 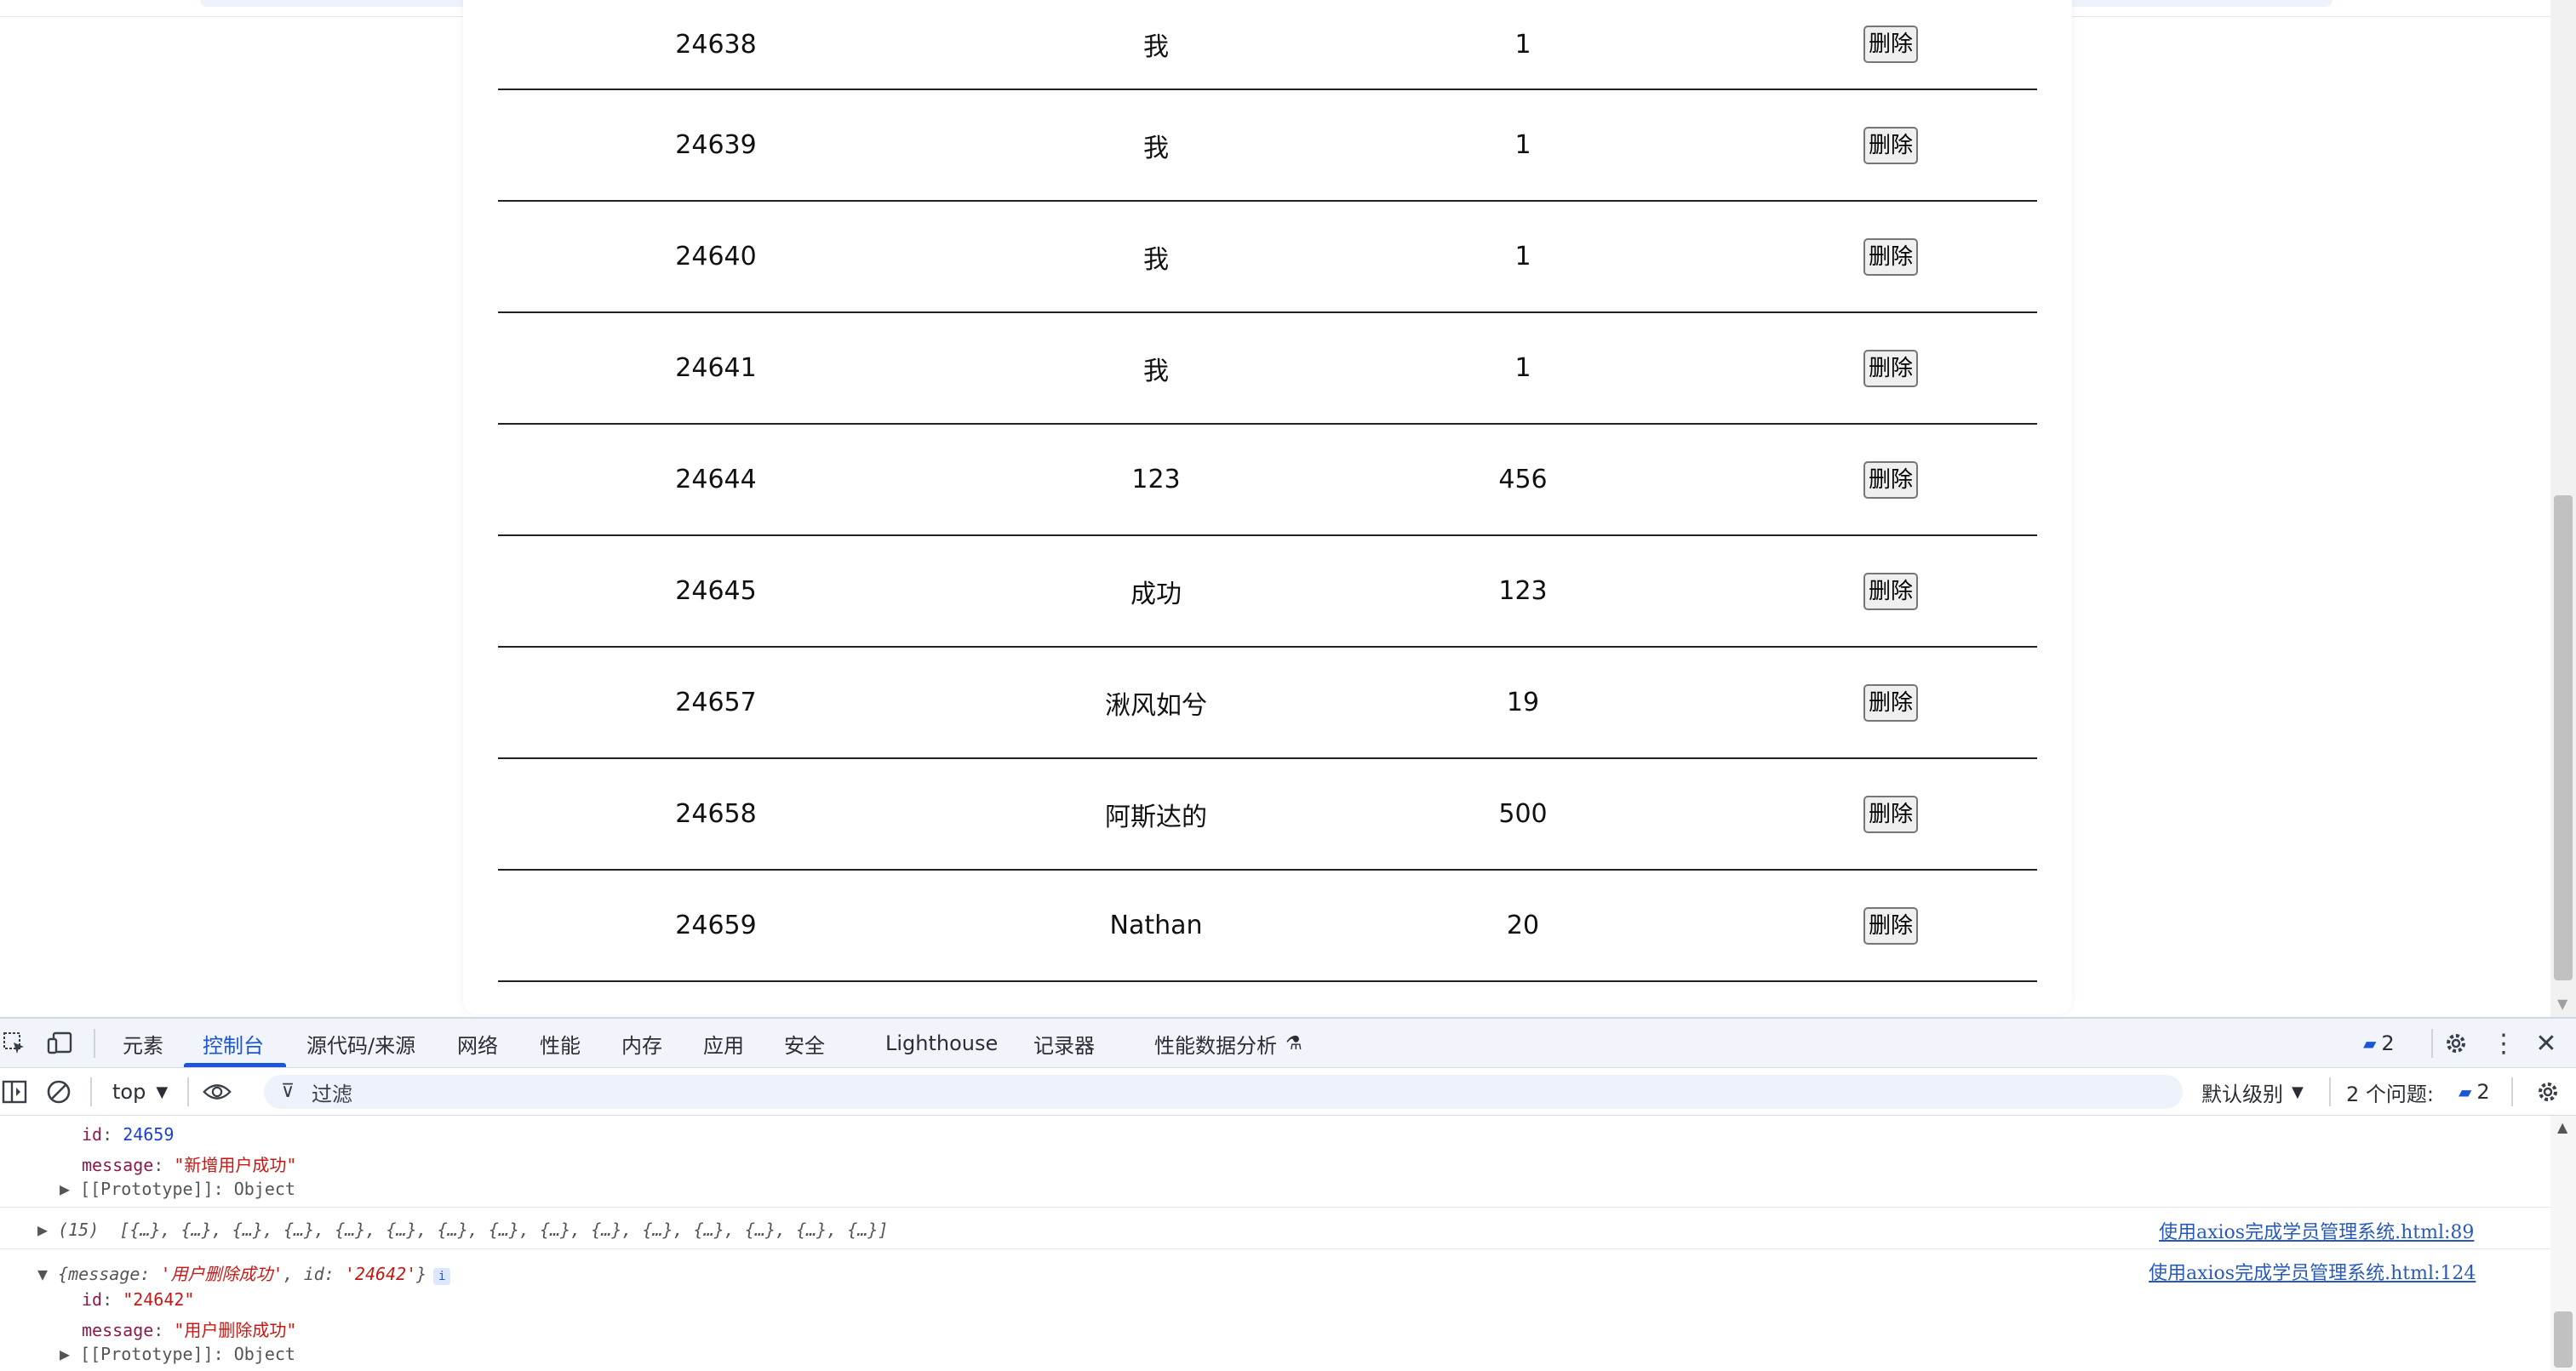 What do you see at coordinates (2242, 1094) in the screenshot?
I see `log-level-value: 默认级别` at bounding box center [2242, 1094].